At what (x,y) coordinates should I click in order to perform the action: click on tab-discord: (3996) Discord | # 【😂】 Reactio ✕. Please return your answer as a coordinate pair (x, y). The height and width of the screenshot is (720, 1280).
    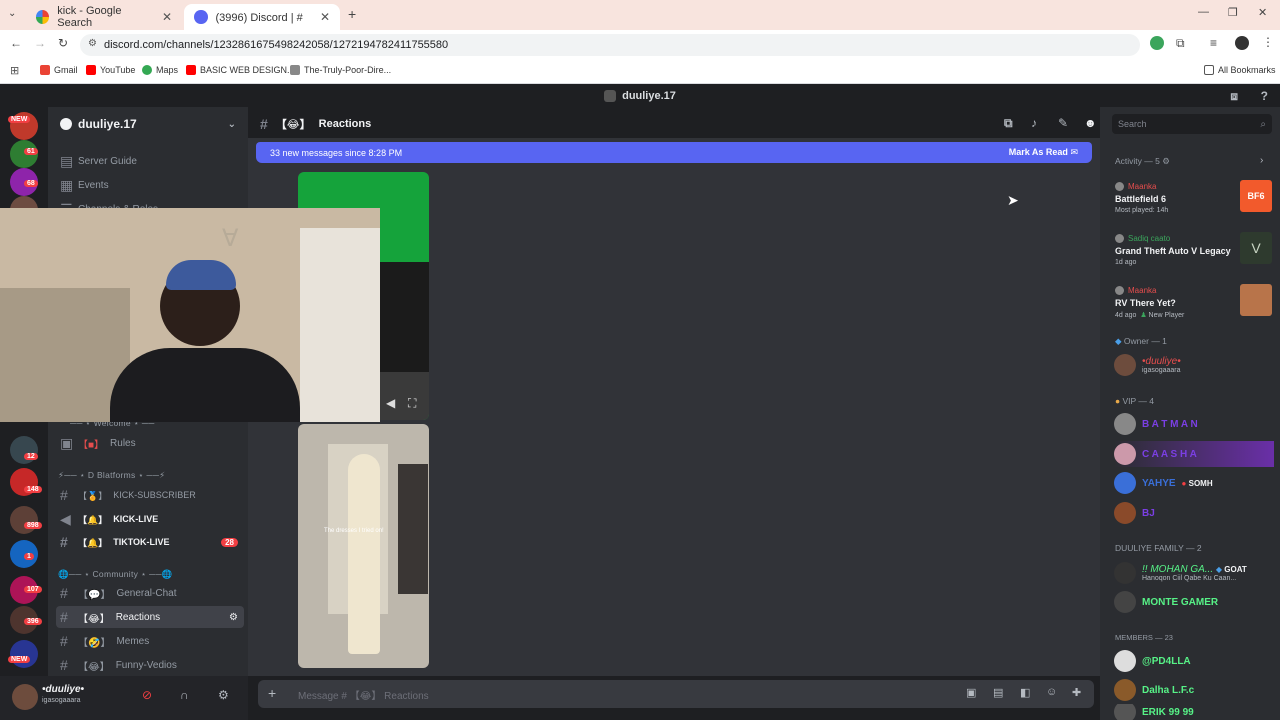
    Looking at the image, I should click on (262, 17).